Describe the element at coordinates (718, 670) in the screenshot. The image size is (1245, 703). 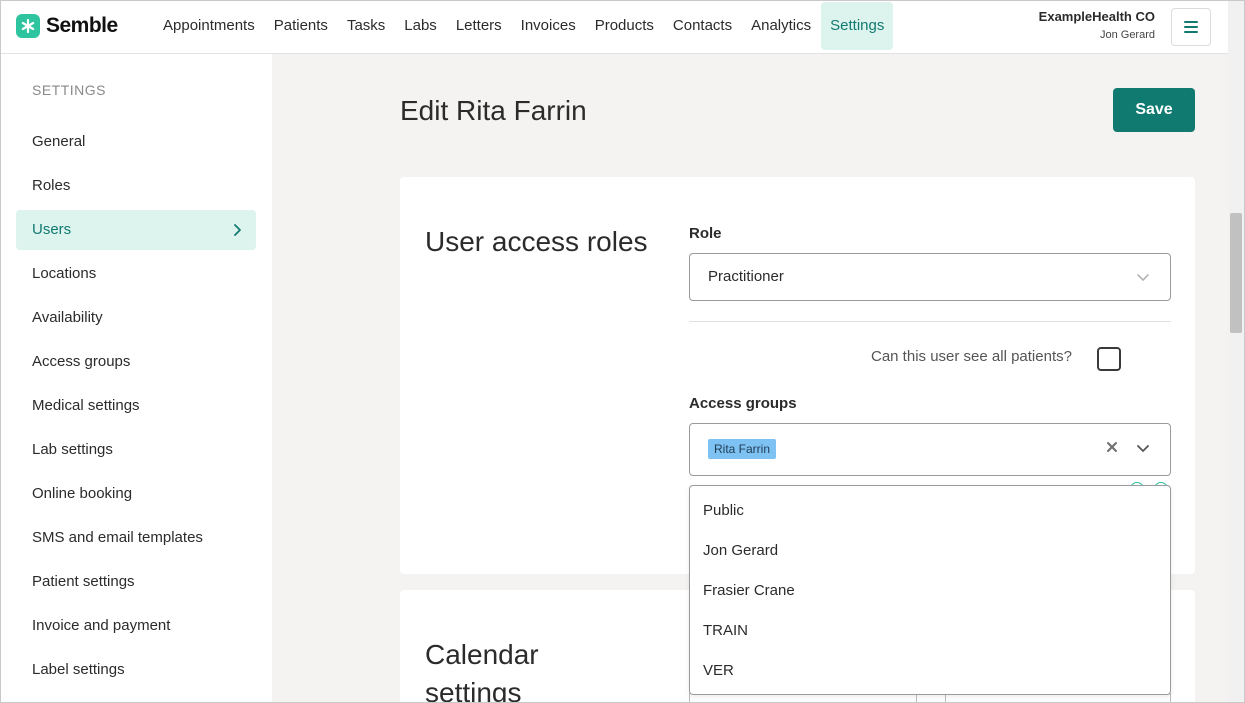
I see `dropdown-option-ver: VER` at that location.